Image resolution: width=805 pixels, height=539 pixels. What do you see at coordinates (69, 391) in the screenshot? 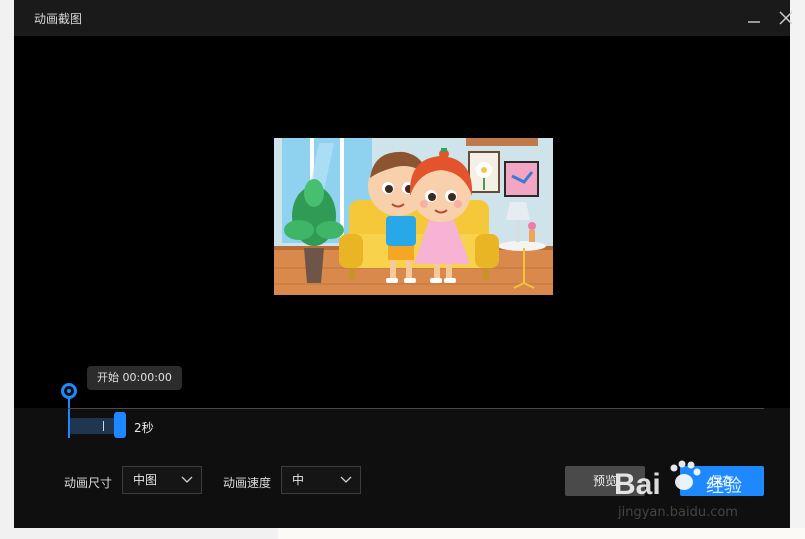
I see `start-marker-handle` at bounding box center [69, 391].